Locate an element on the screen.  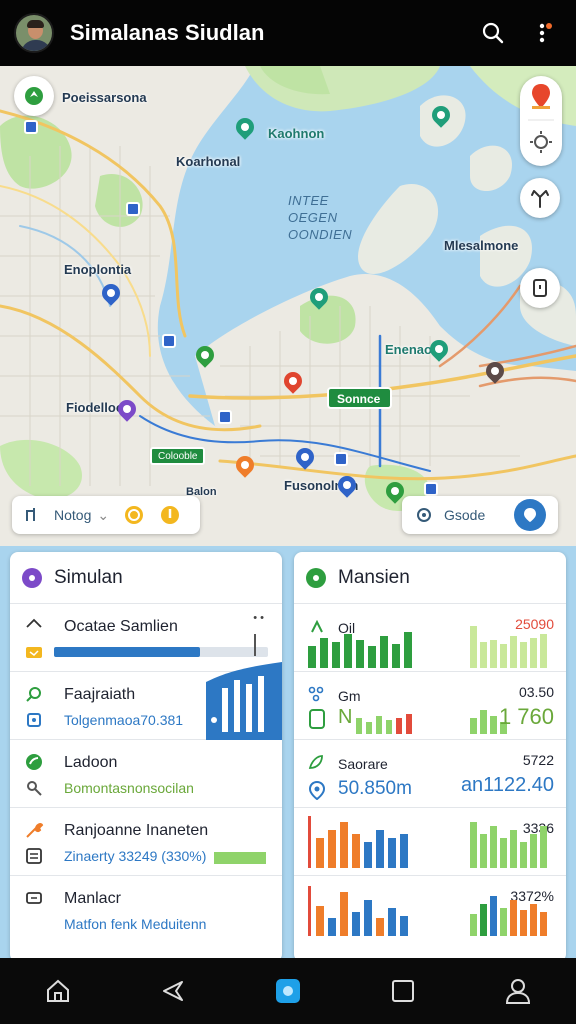
list-item-title: Faajraiath is located at coordinates (100, 694).